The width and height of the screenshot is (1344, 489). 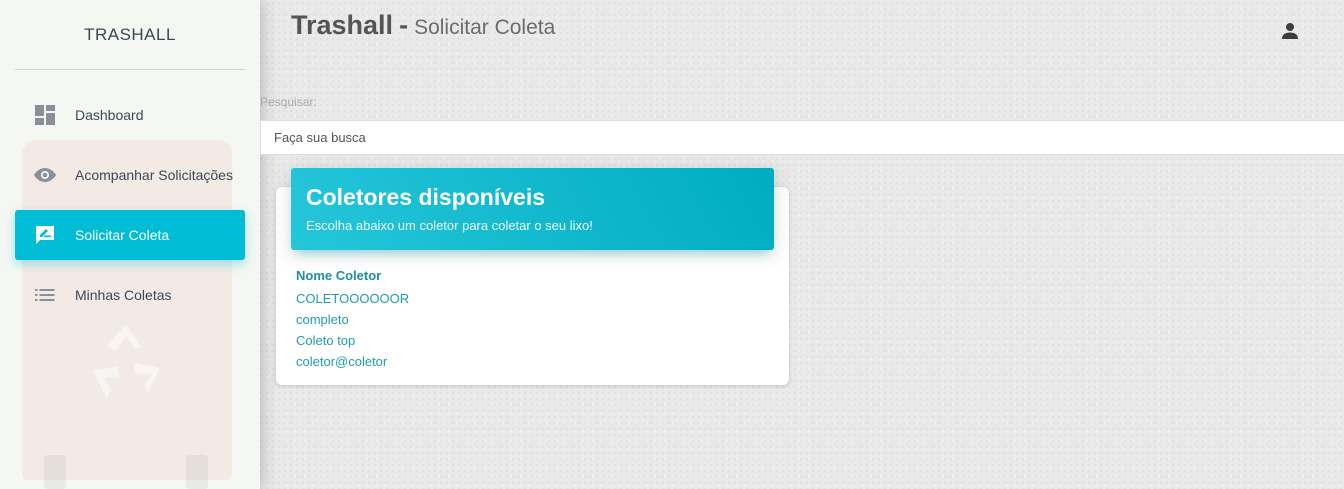 I want to click on collector-link: COLETOOOOOOR, so click(x=352, y=298).